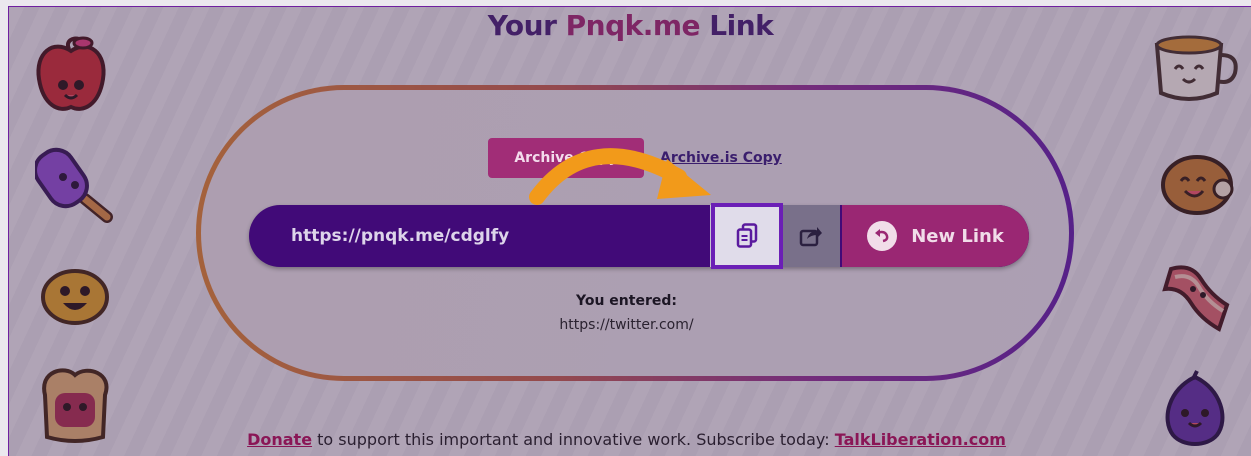  I want to click on copy-button, so click(747, 236).